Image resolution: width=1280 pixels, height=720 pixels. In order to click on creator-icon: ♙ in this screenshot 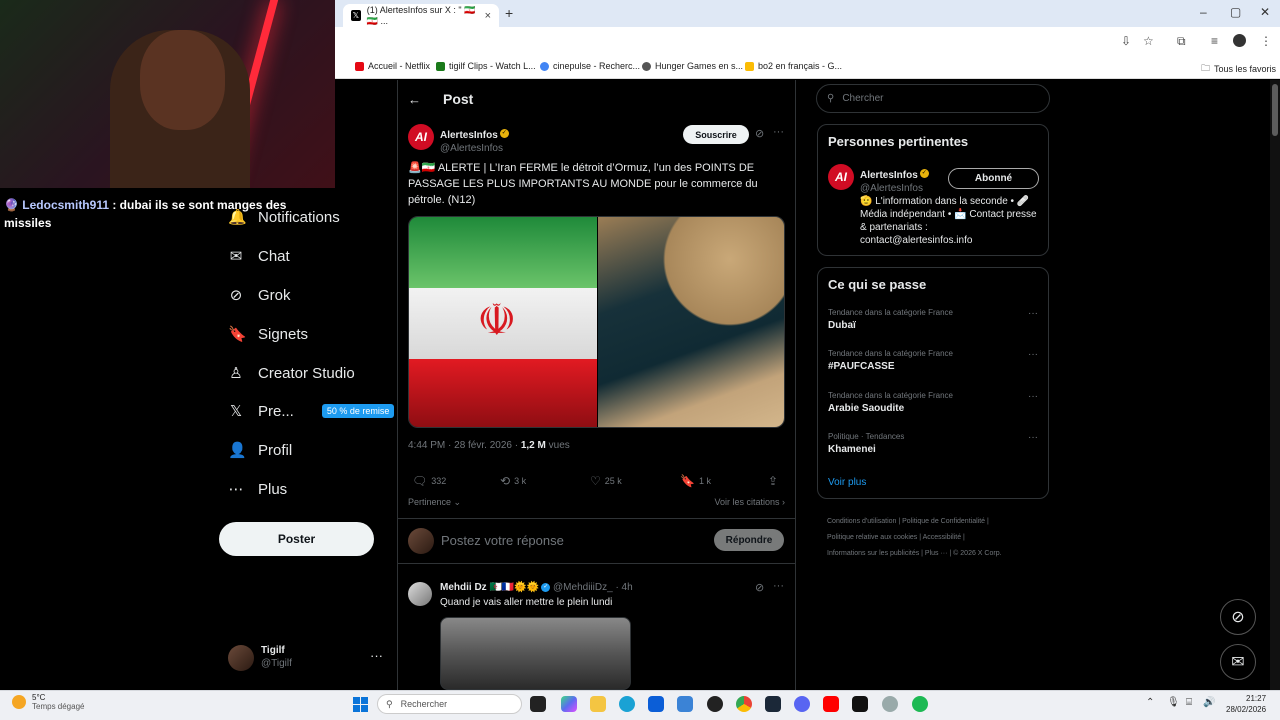, I will do `click(236, 373)`.